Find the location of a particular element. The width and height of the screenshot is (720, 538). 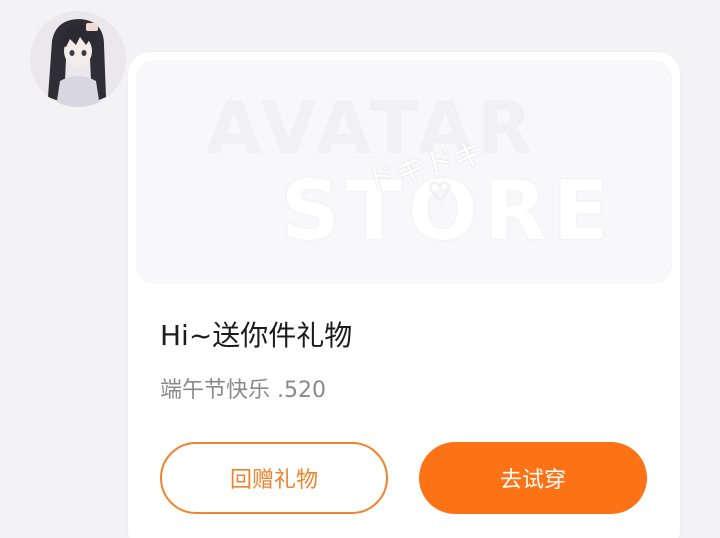

gift-subtitle: 端午节快乐 .520 is located at coordinates (243, 390).